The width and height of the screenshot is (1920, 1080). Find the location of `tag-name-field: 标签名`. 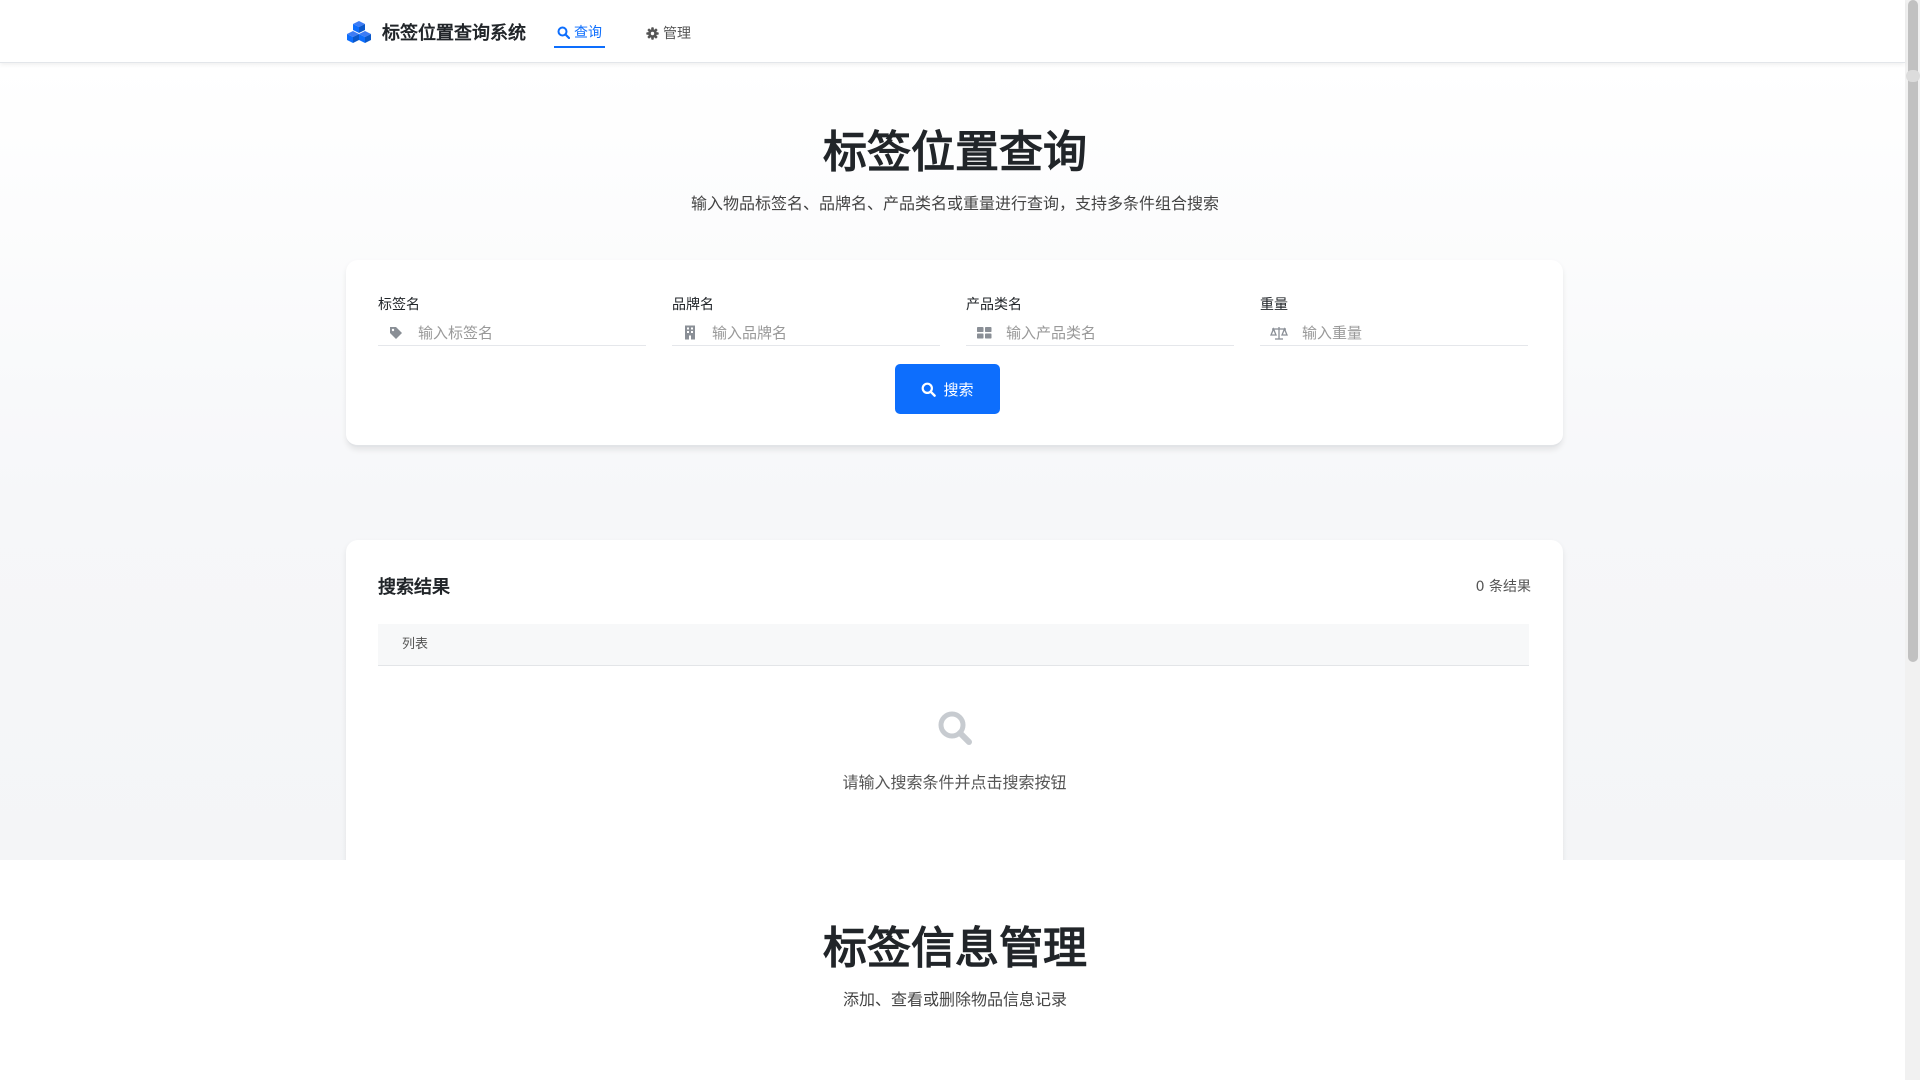

tag-name-field: 标签名 is located at coordinates (512, 320).